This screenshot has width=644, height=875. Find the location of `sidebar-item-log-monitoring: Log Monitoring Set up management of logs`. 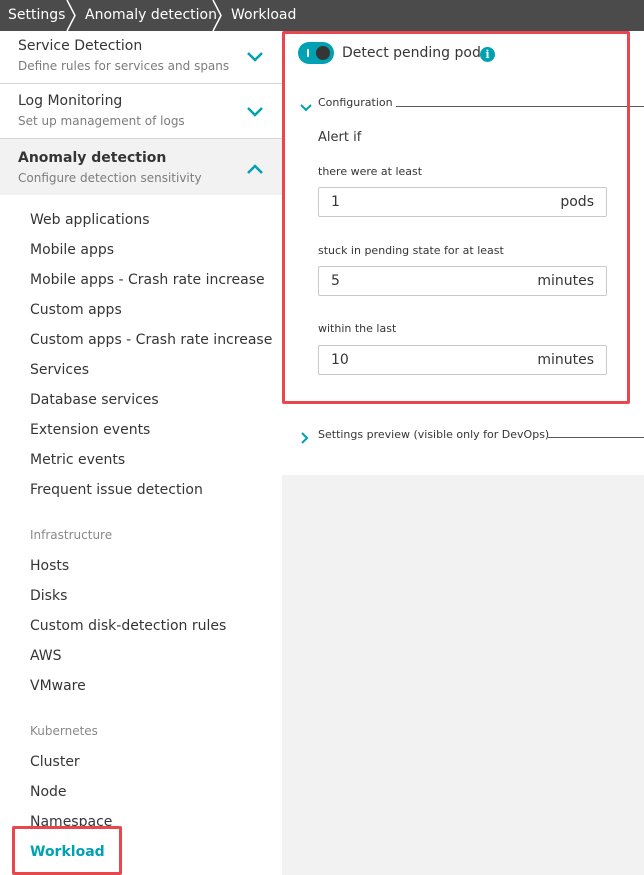

sidebar-item-log-monitoring: Log Monitoring Set up management of logs is located at coordinates (141, 111).